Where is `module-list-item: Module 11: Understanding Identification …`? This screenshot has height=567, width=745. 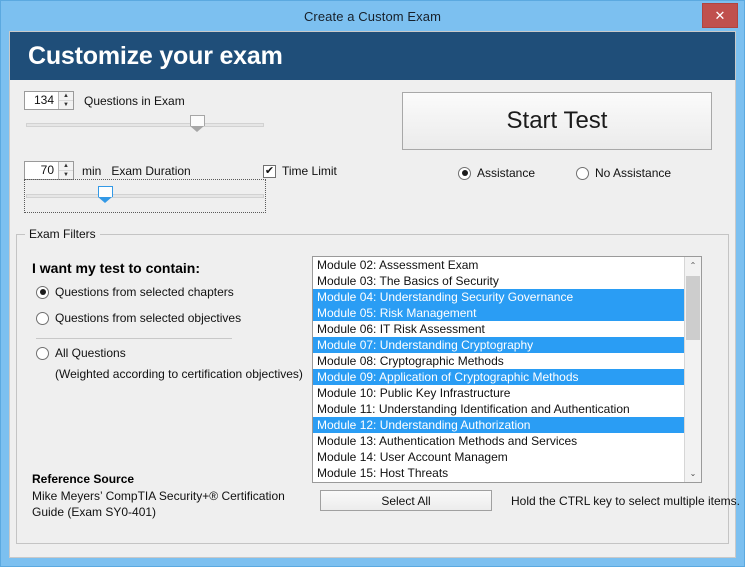 module-list-item: Module 11: Understanding Identification … is located at coordinates (498, 409).